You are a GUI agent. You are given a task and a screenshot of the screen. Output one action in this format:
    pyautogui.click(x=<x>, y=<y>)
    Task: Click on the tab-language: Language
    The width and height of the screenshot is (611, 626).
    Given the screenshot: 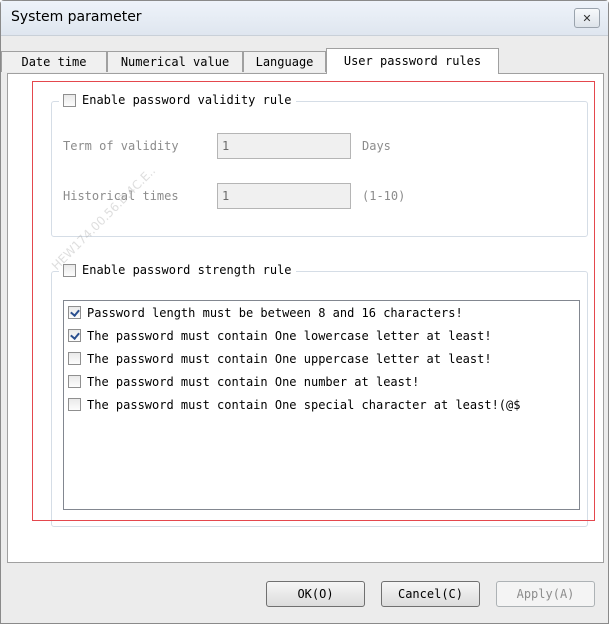 What is the action you would take?
    pyautogui.click(x=284, y=61)
    